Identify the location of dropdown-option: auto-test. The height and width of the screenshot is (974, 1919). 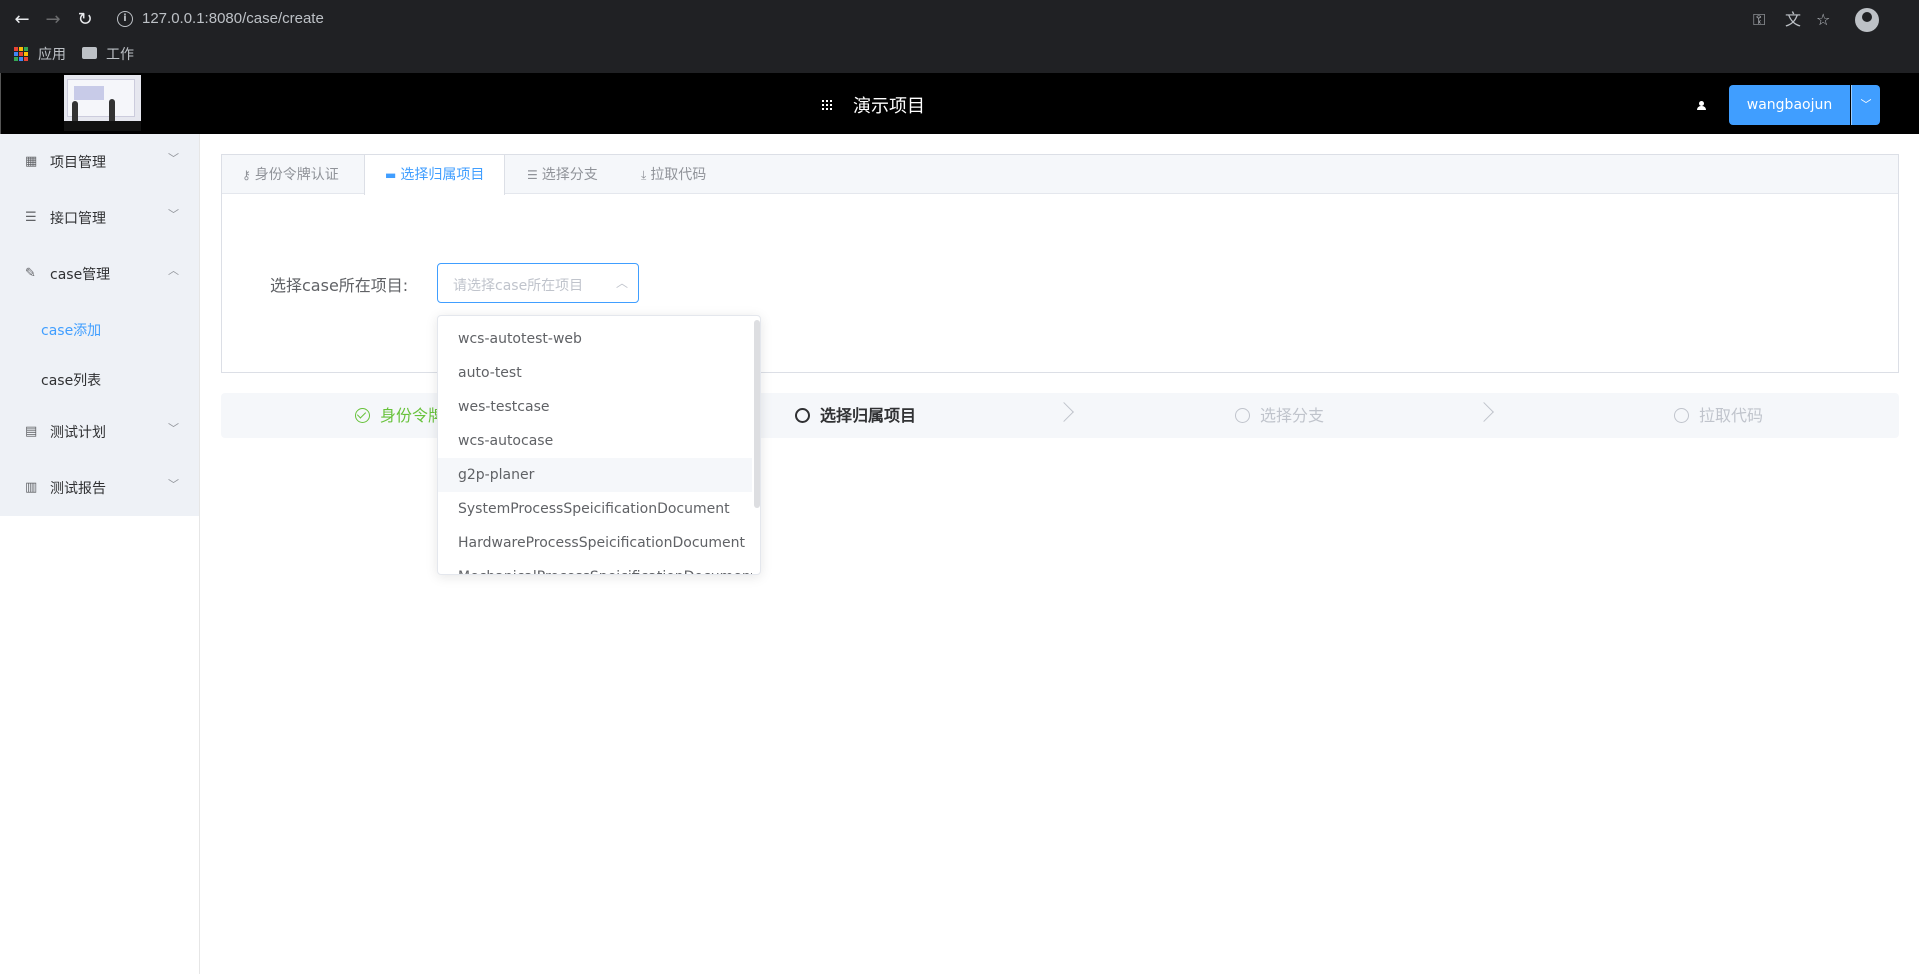
(595, 373).